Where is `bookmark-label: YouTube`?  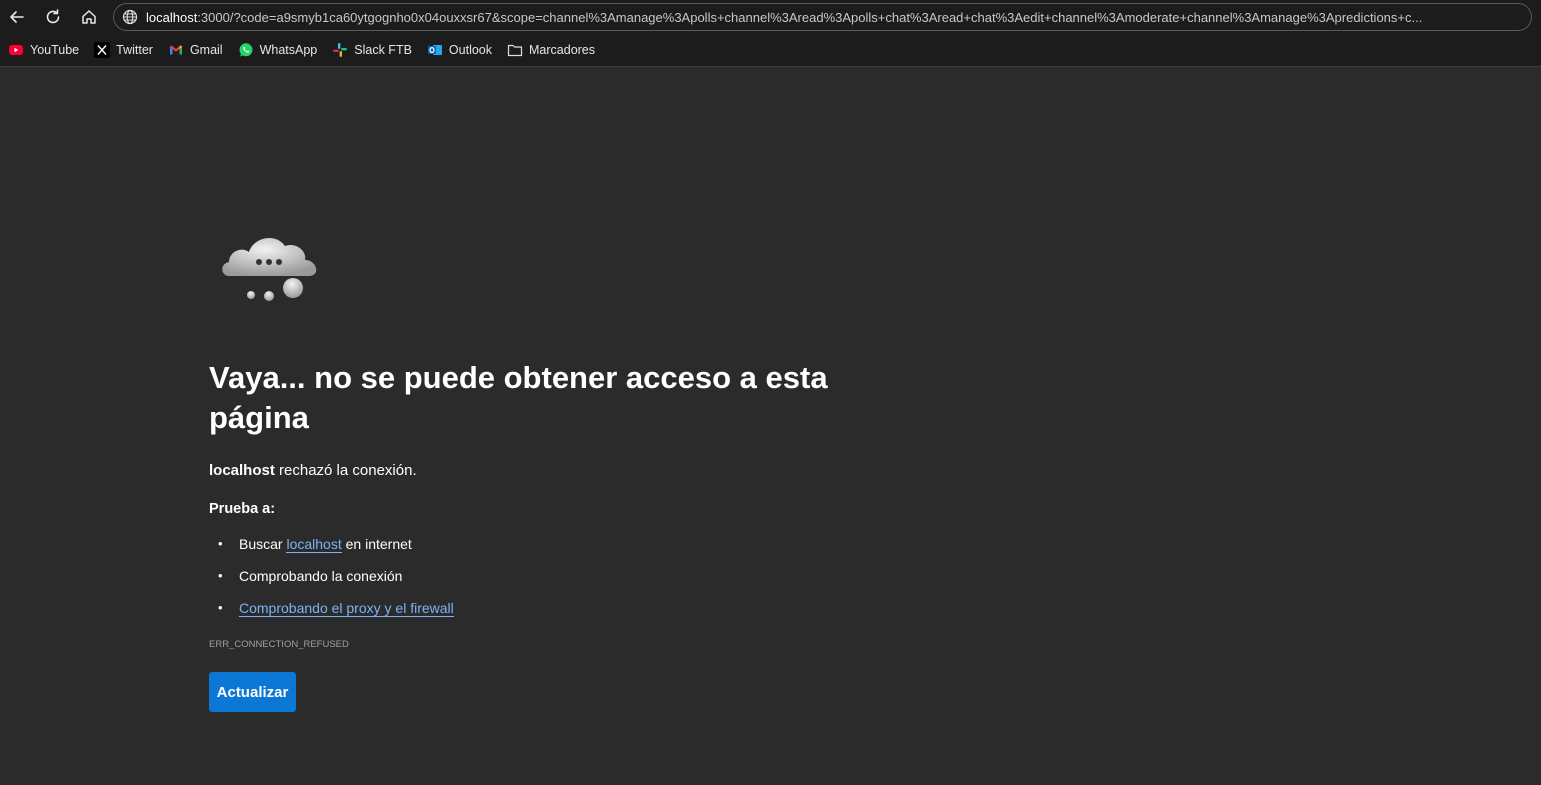
bookmark-label: YouTube is located at coordinates (55, 50).